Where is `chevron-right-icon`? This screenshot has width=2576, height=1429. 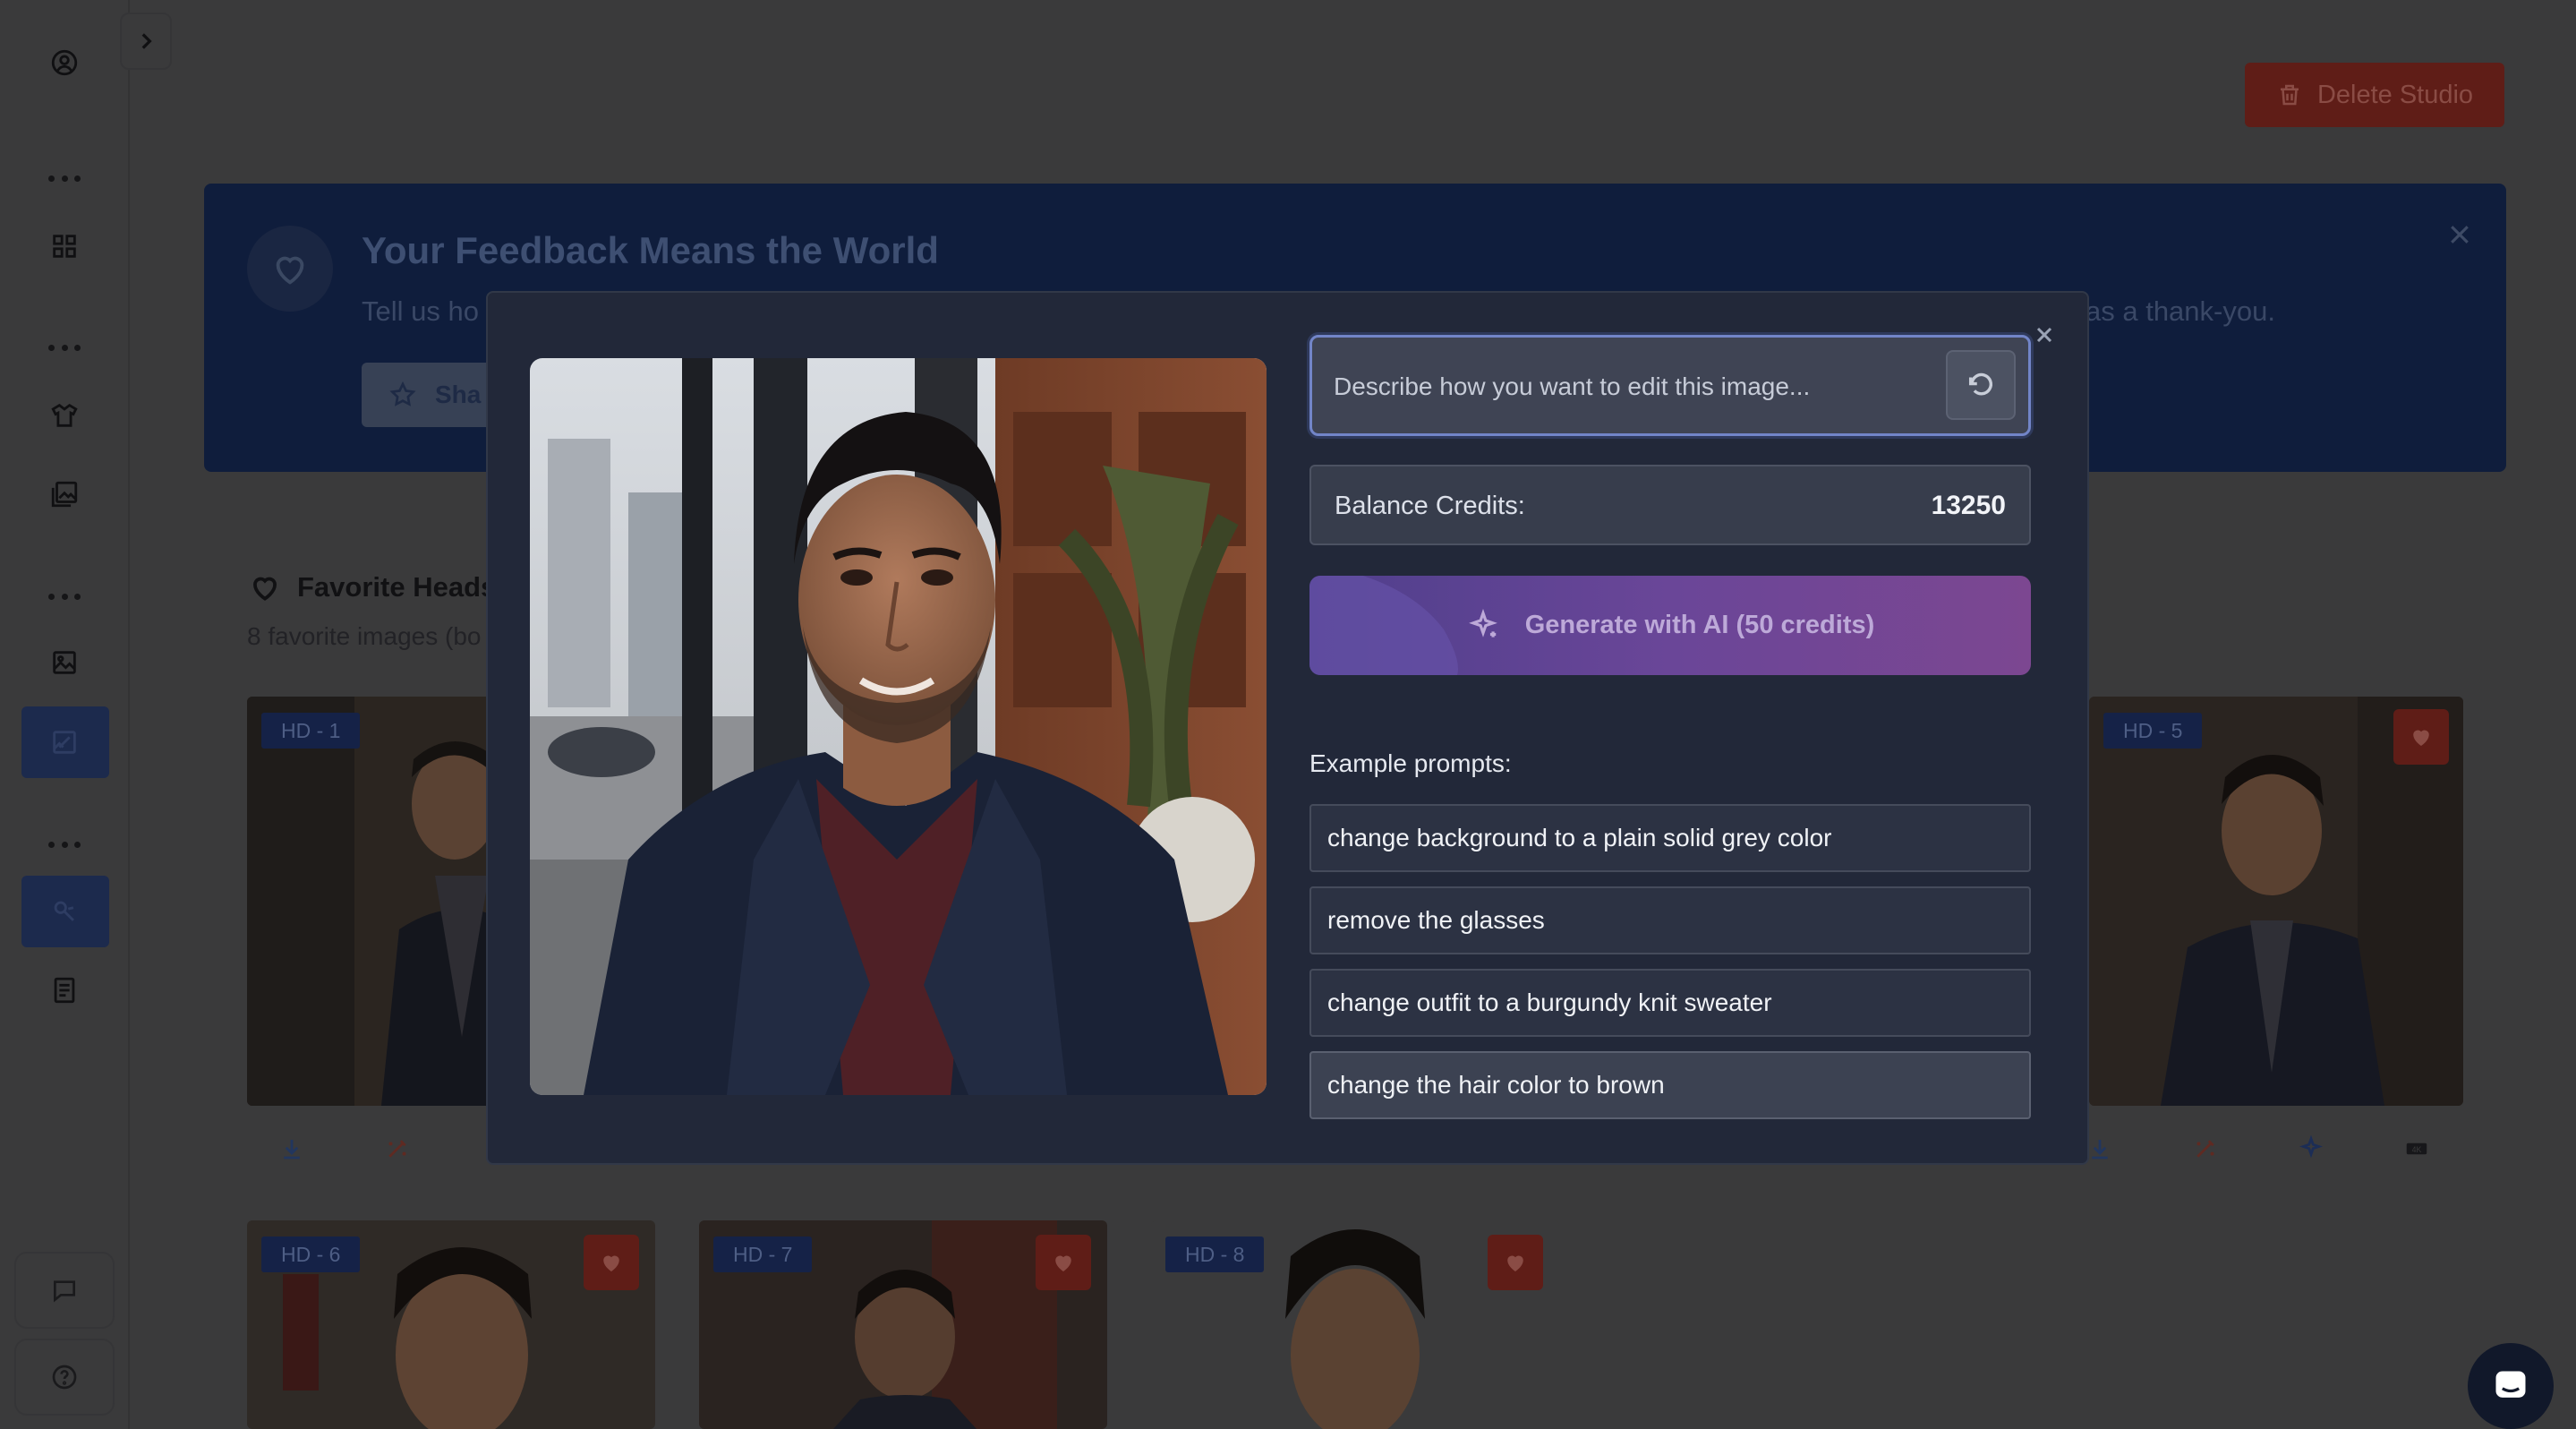
chevron-right-icon is located at coordinates (146, 41).